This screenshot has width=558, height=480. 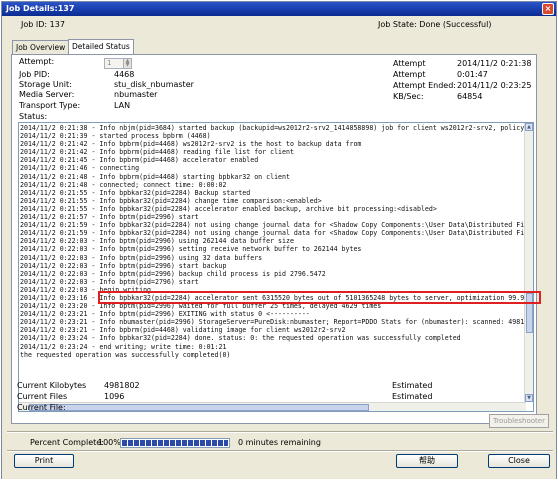 I want to click on log-line: 2014/11/2 0:21:46 - connecting, so click(x=80, y=168).